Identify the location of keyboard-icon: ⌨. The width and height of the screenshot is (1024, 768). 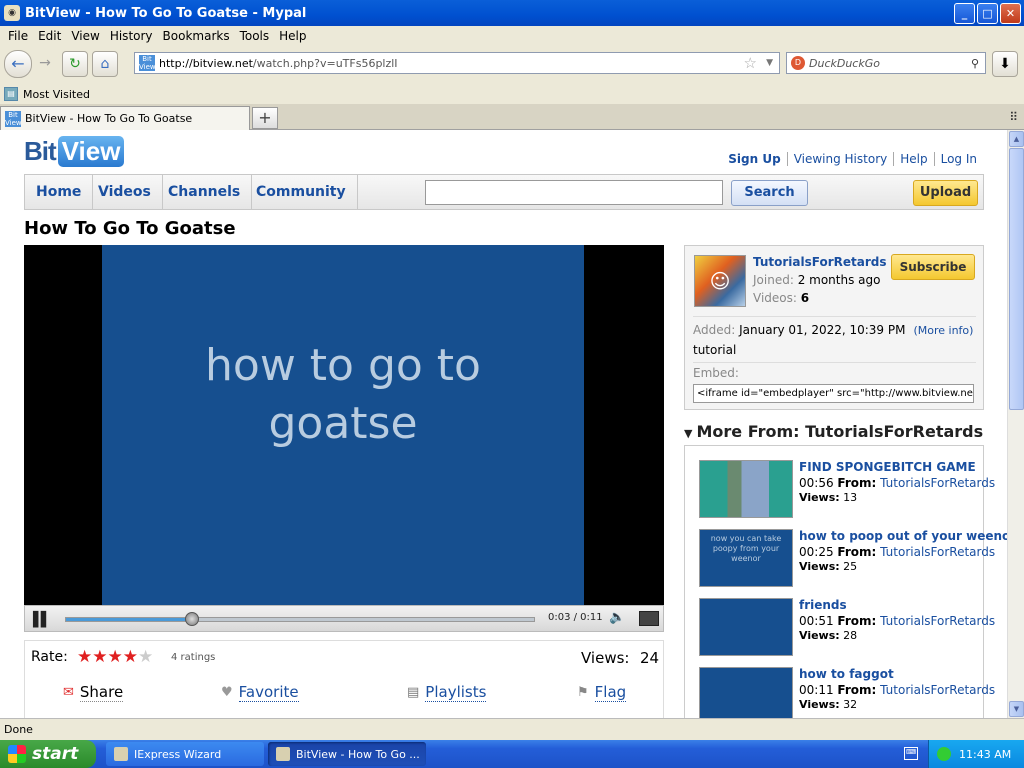
(911, 753).